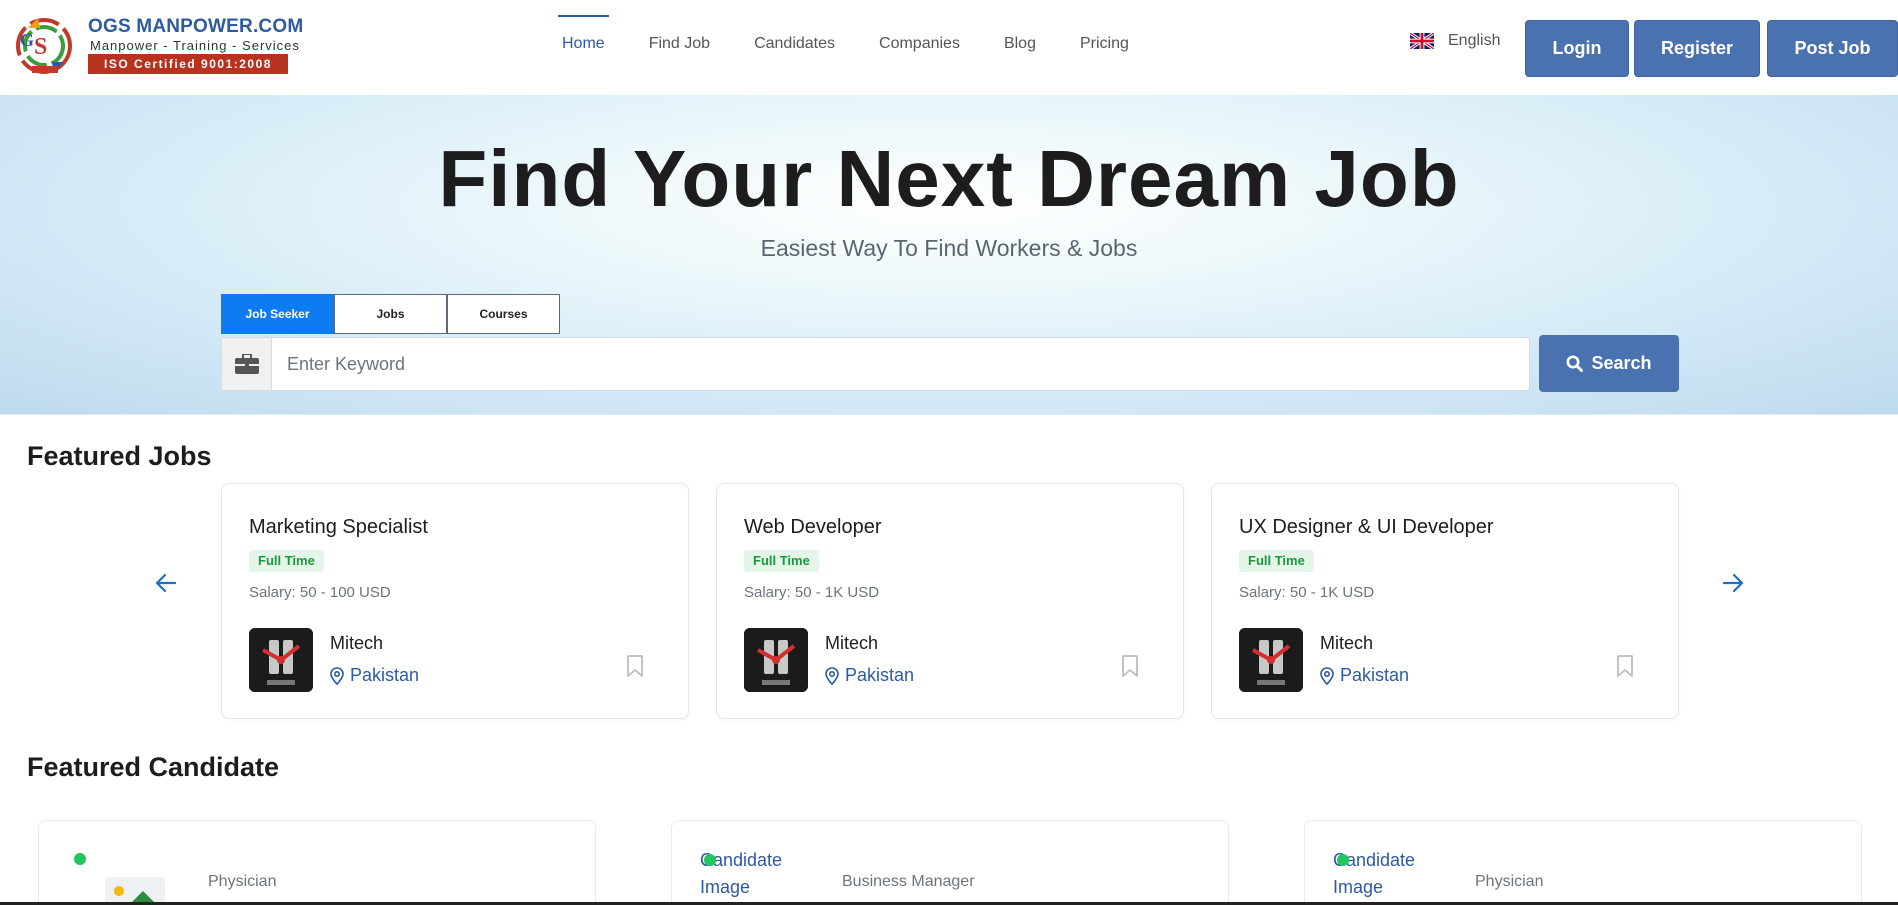 The image size is (1898, 905). What do you see at coordinates (1697, 48) in the screenshot?
I see `register-button: Register` at bounding box center [1697, 48].